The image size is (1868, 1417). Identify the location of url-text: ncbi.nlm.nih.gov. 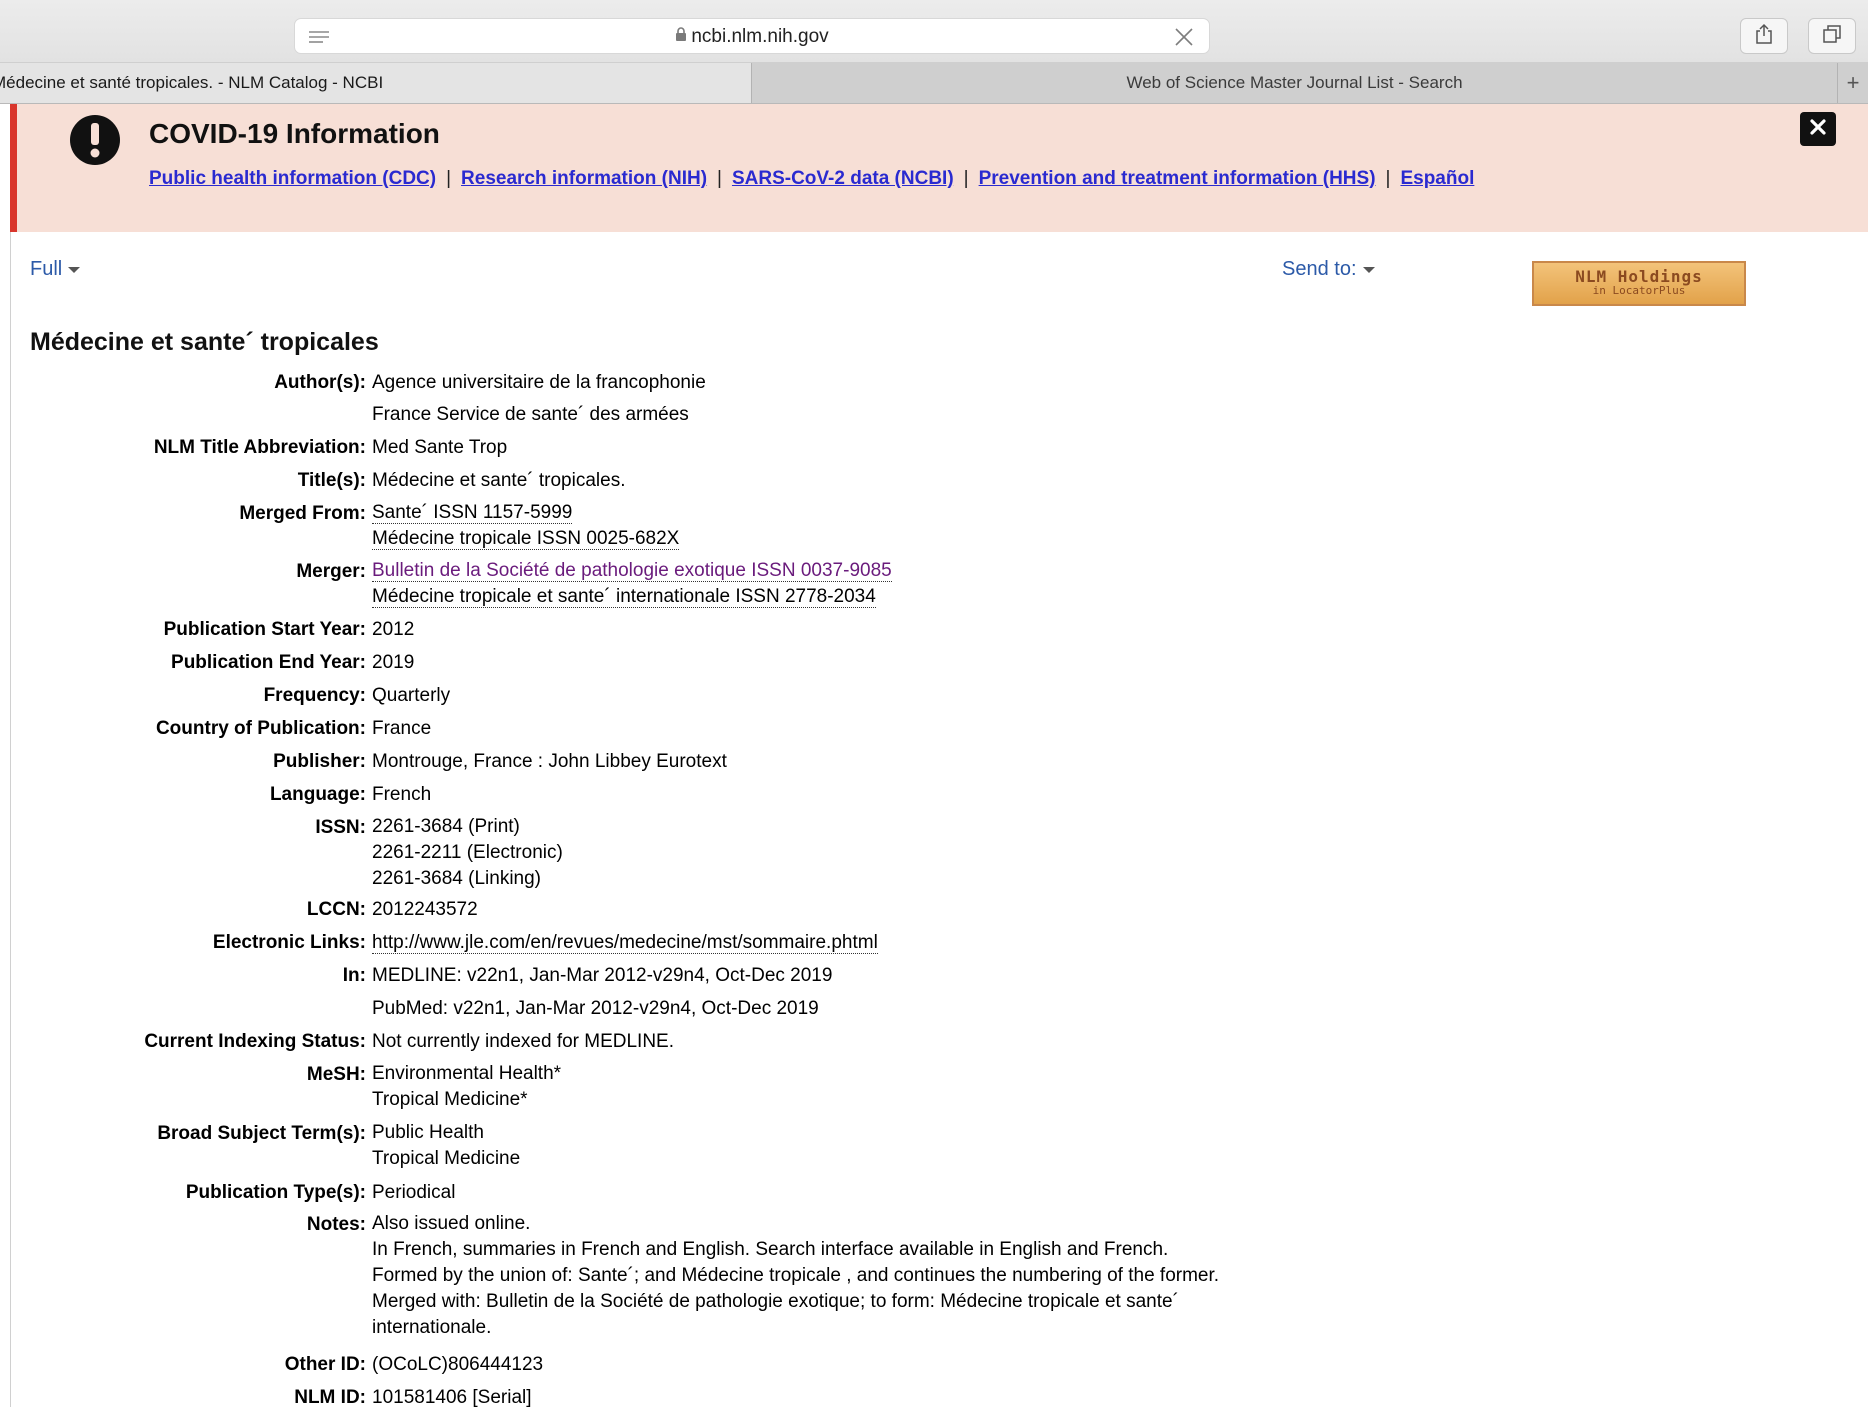
(760, 37).